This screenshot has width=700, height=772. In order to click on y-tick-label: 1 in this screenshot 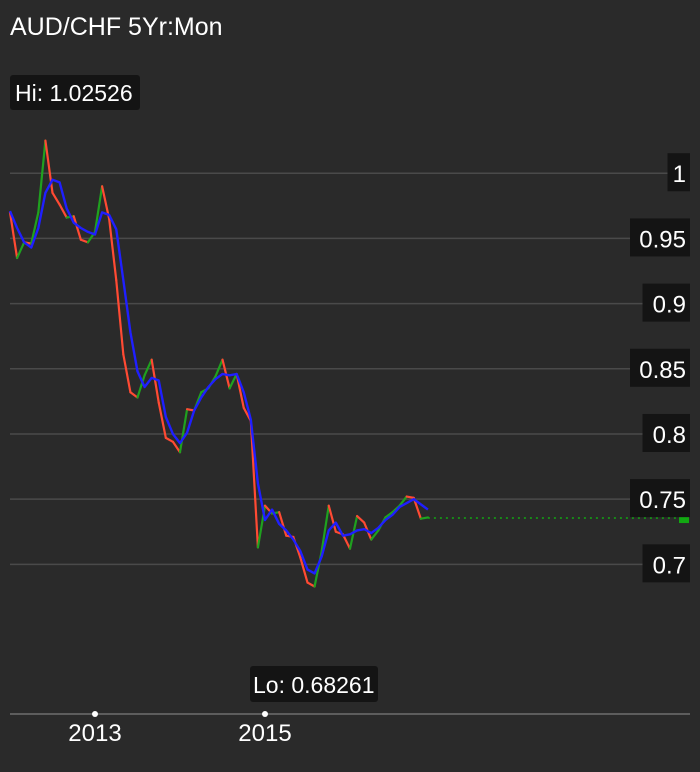, I will do `click(679, 174)`.